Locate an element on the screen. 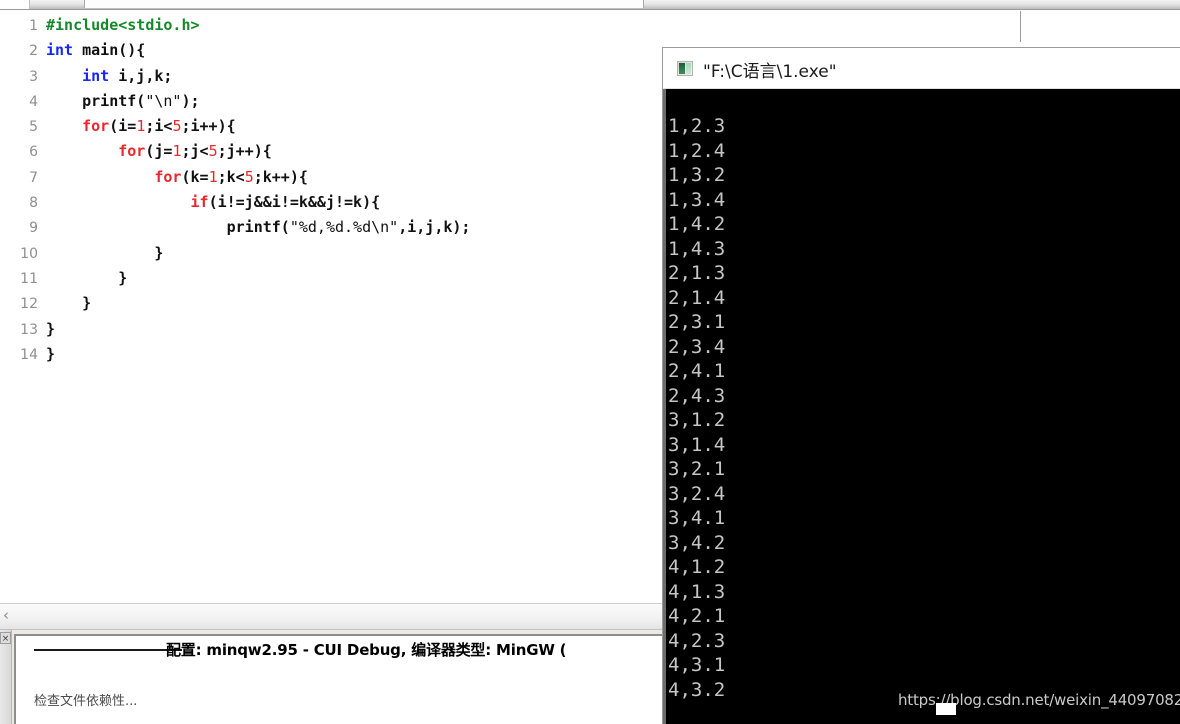 The width and height of the screenshot is (1180, 724). console-line: 4,1.2 is located at coordinates (697, 567).